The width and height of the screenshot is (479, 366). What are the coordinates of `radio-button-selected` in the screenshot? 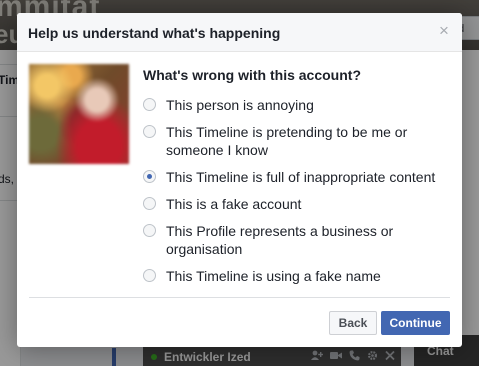 It's located at (149, 176).